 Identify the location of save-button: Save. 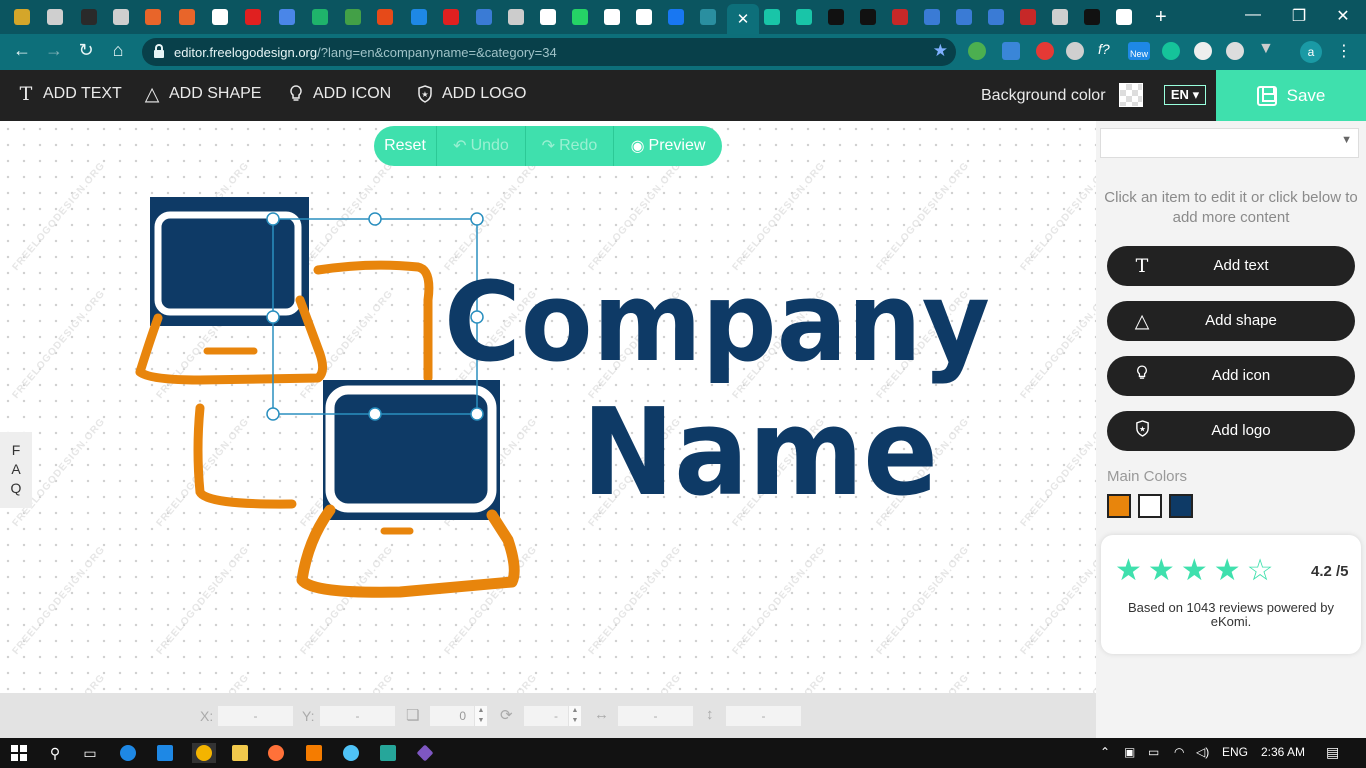
(1291, 95).